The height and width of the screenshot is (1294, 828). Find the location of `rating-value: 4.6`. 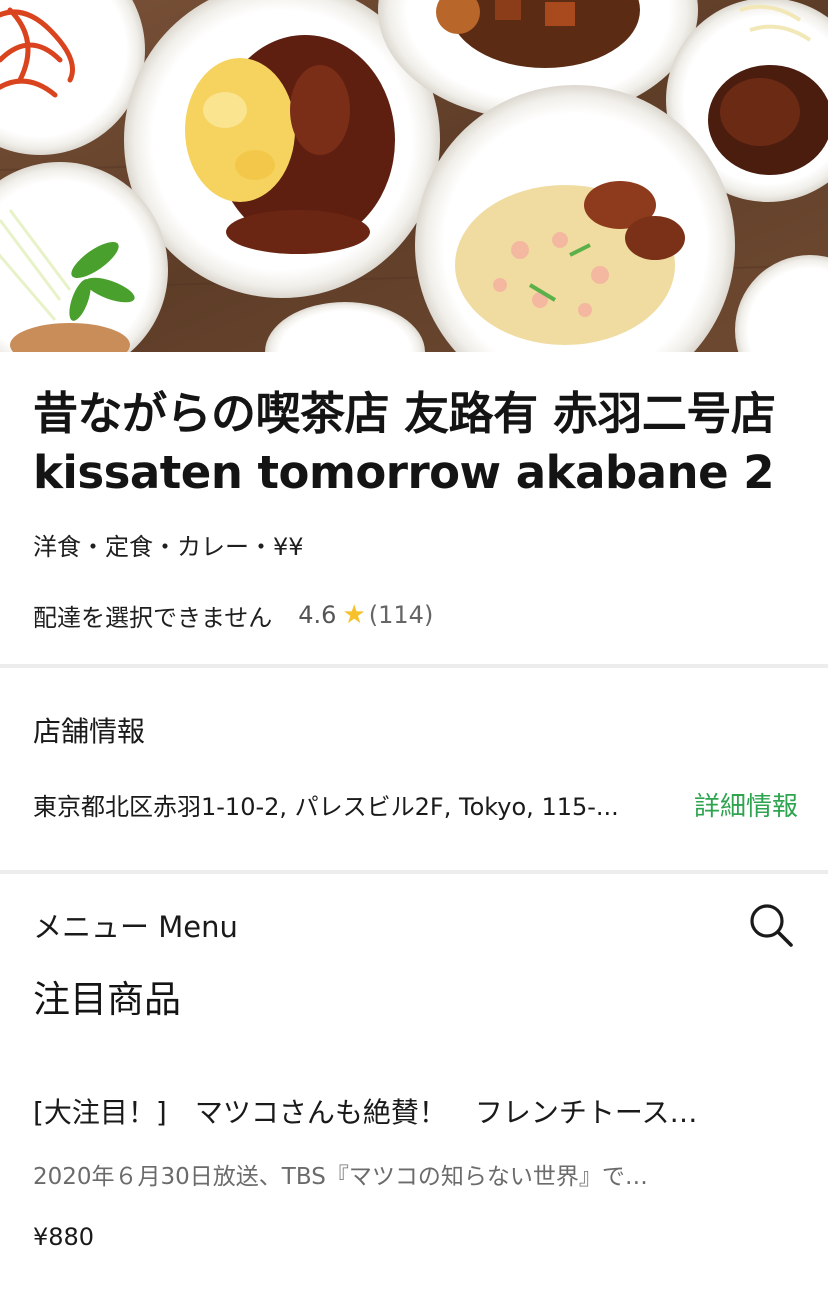

rating-value: 4.6 is located at coordinates (317, 615).